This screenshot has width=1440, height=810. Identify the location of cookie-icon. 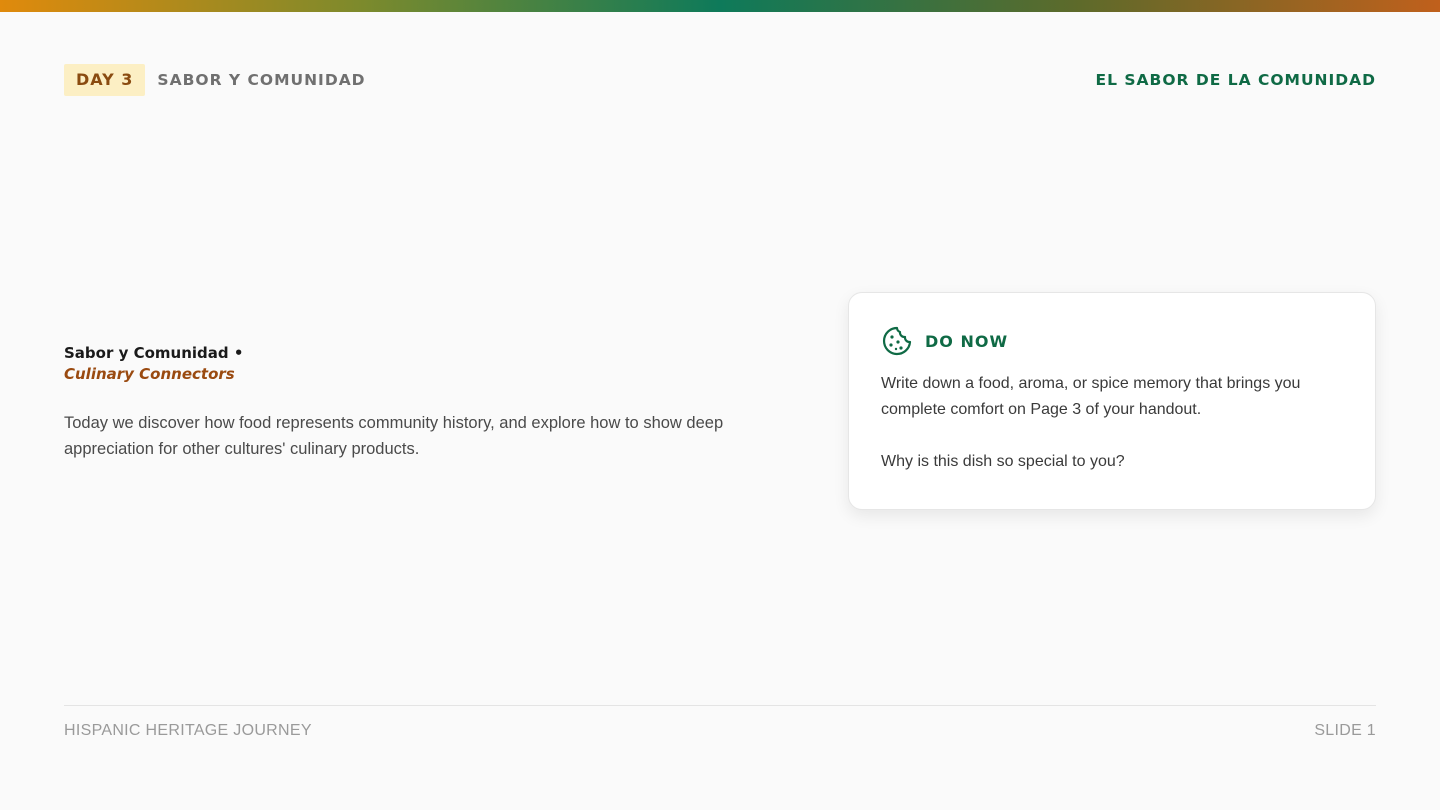
(897, 341).